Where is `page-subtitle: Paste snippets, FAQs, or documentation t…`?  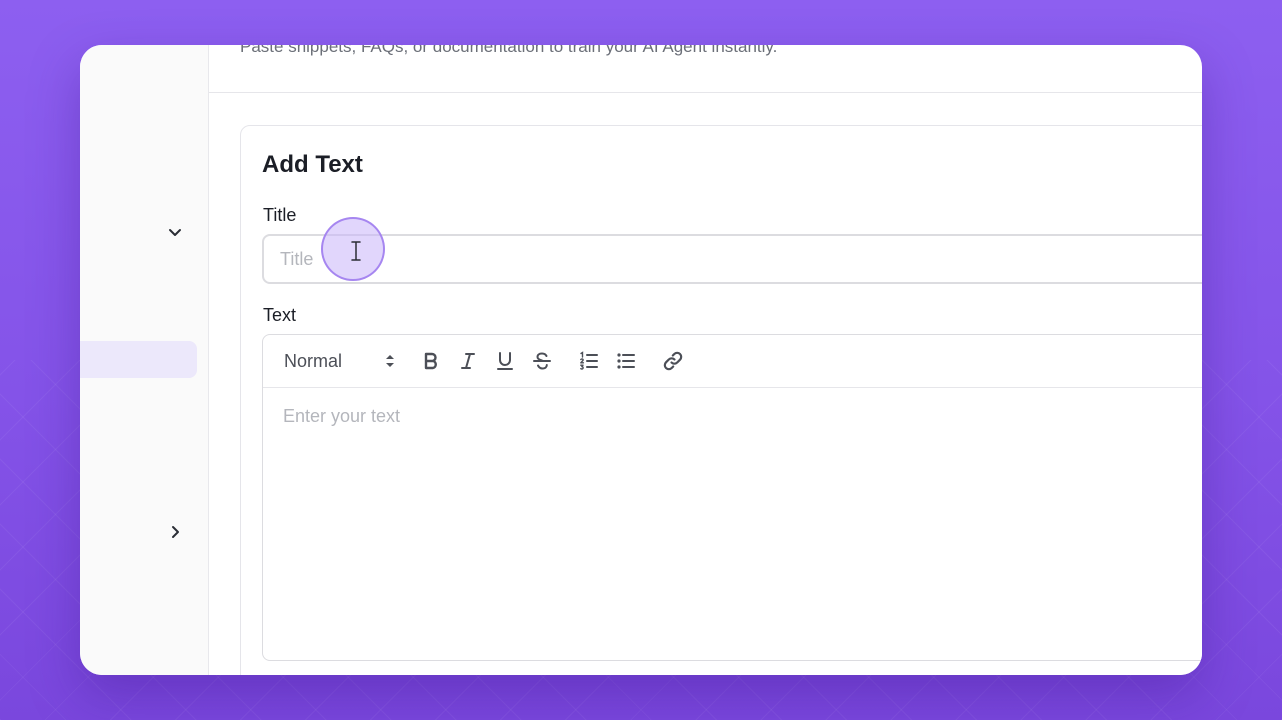 page-subtitle: Paste snippets, FAQs, or documentation t… is located at coordinates (509, 50).